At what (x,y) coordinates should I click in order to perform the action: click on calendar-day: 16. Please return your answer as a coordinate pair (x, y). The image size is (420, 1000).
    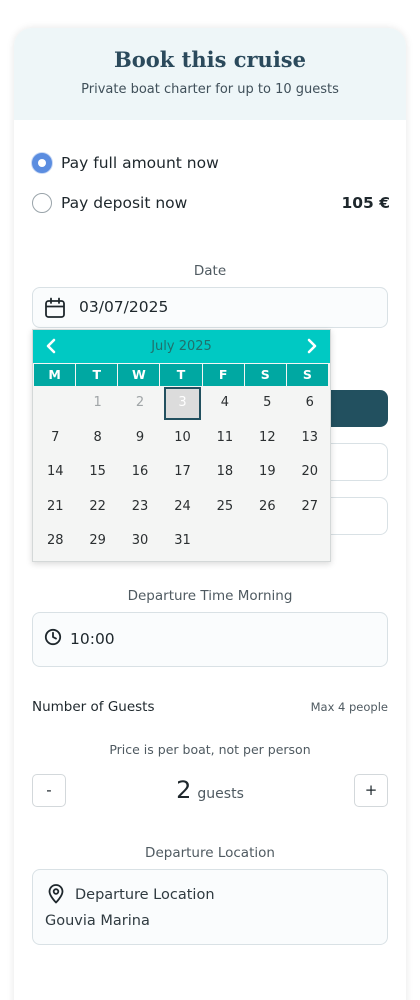
    Looking at the image, I should click on (140, 472).